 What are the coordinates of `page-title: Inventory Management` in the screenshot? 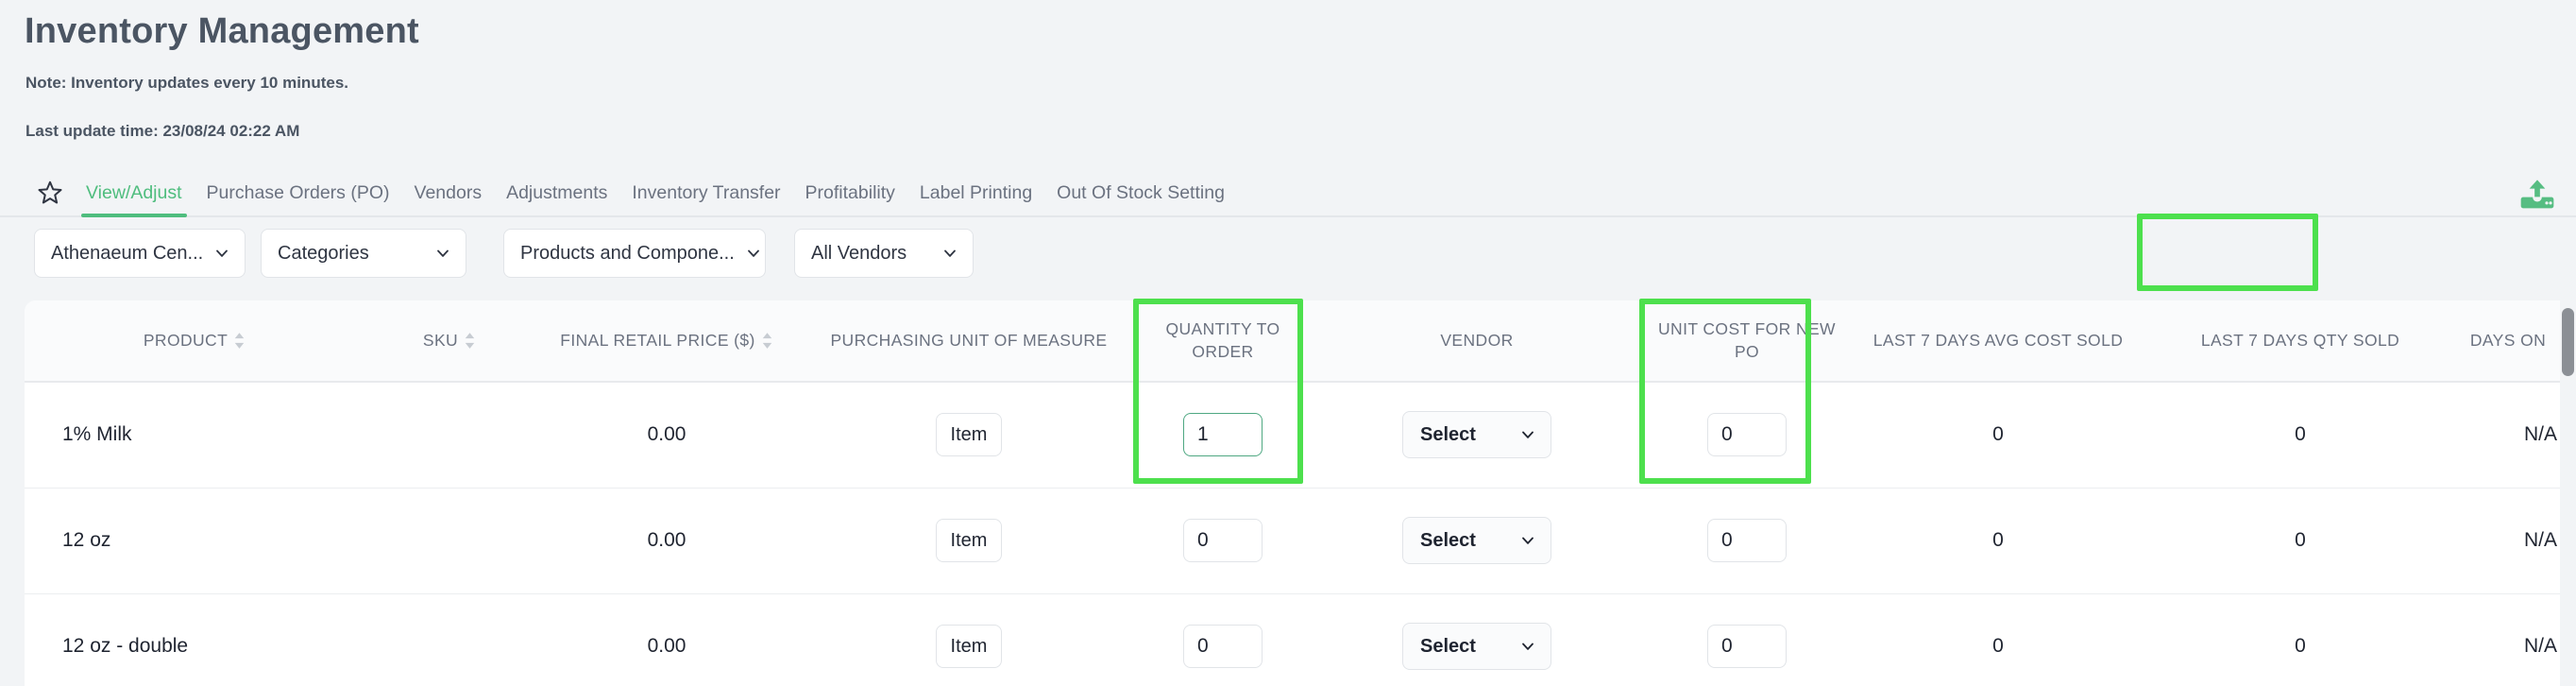 It's located at (222, 31).